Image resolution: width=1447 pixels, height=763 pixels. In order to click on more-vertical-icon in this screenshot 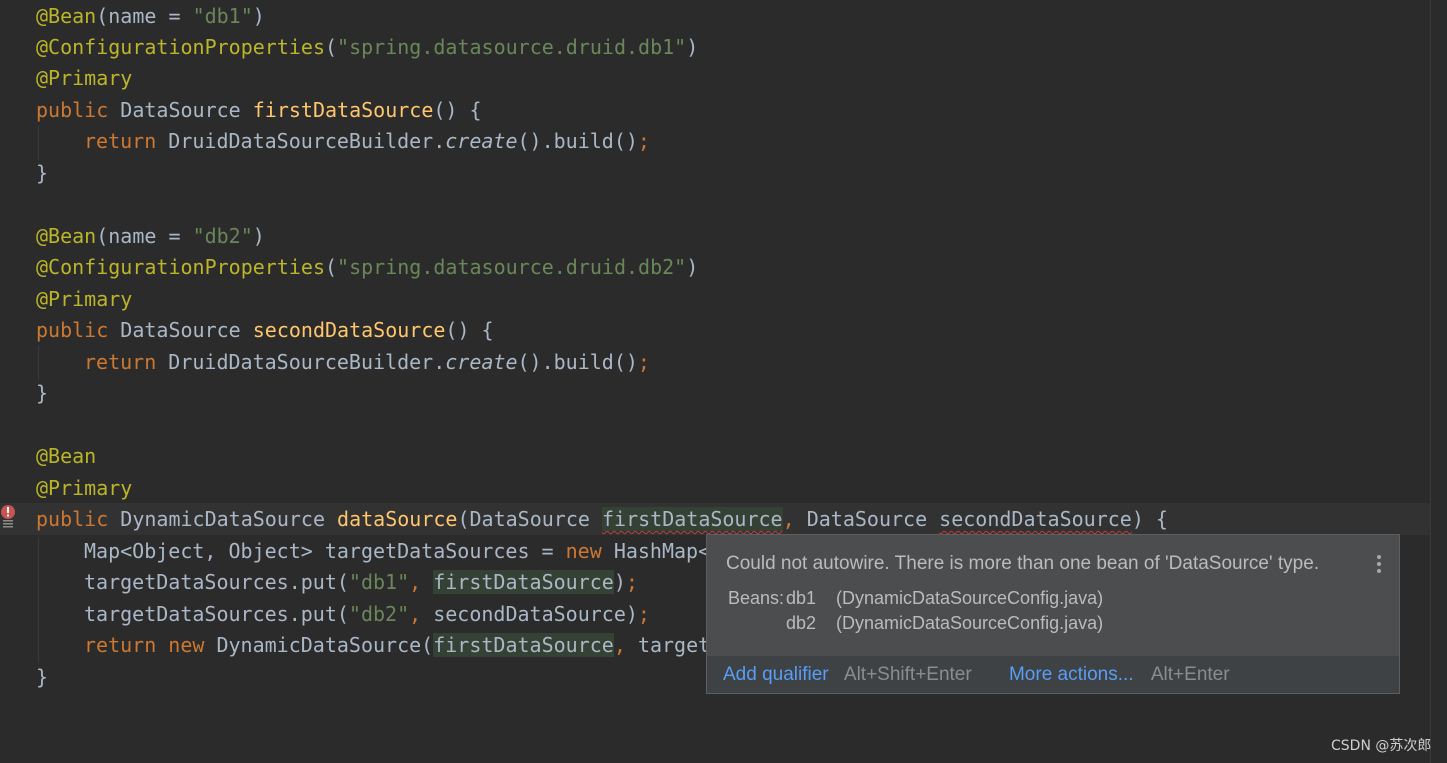, I will do `click(1379, 564)`.